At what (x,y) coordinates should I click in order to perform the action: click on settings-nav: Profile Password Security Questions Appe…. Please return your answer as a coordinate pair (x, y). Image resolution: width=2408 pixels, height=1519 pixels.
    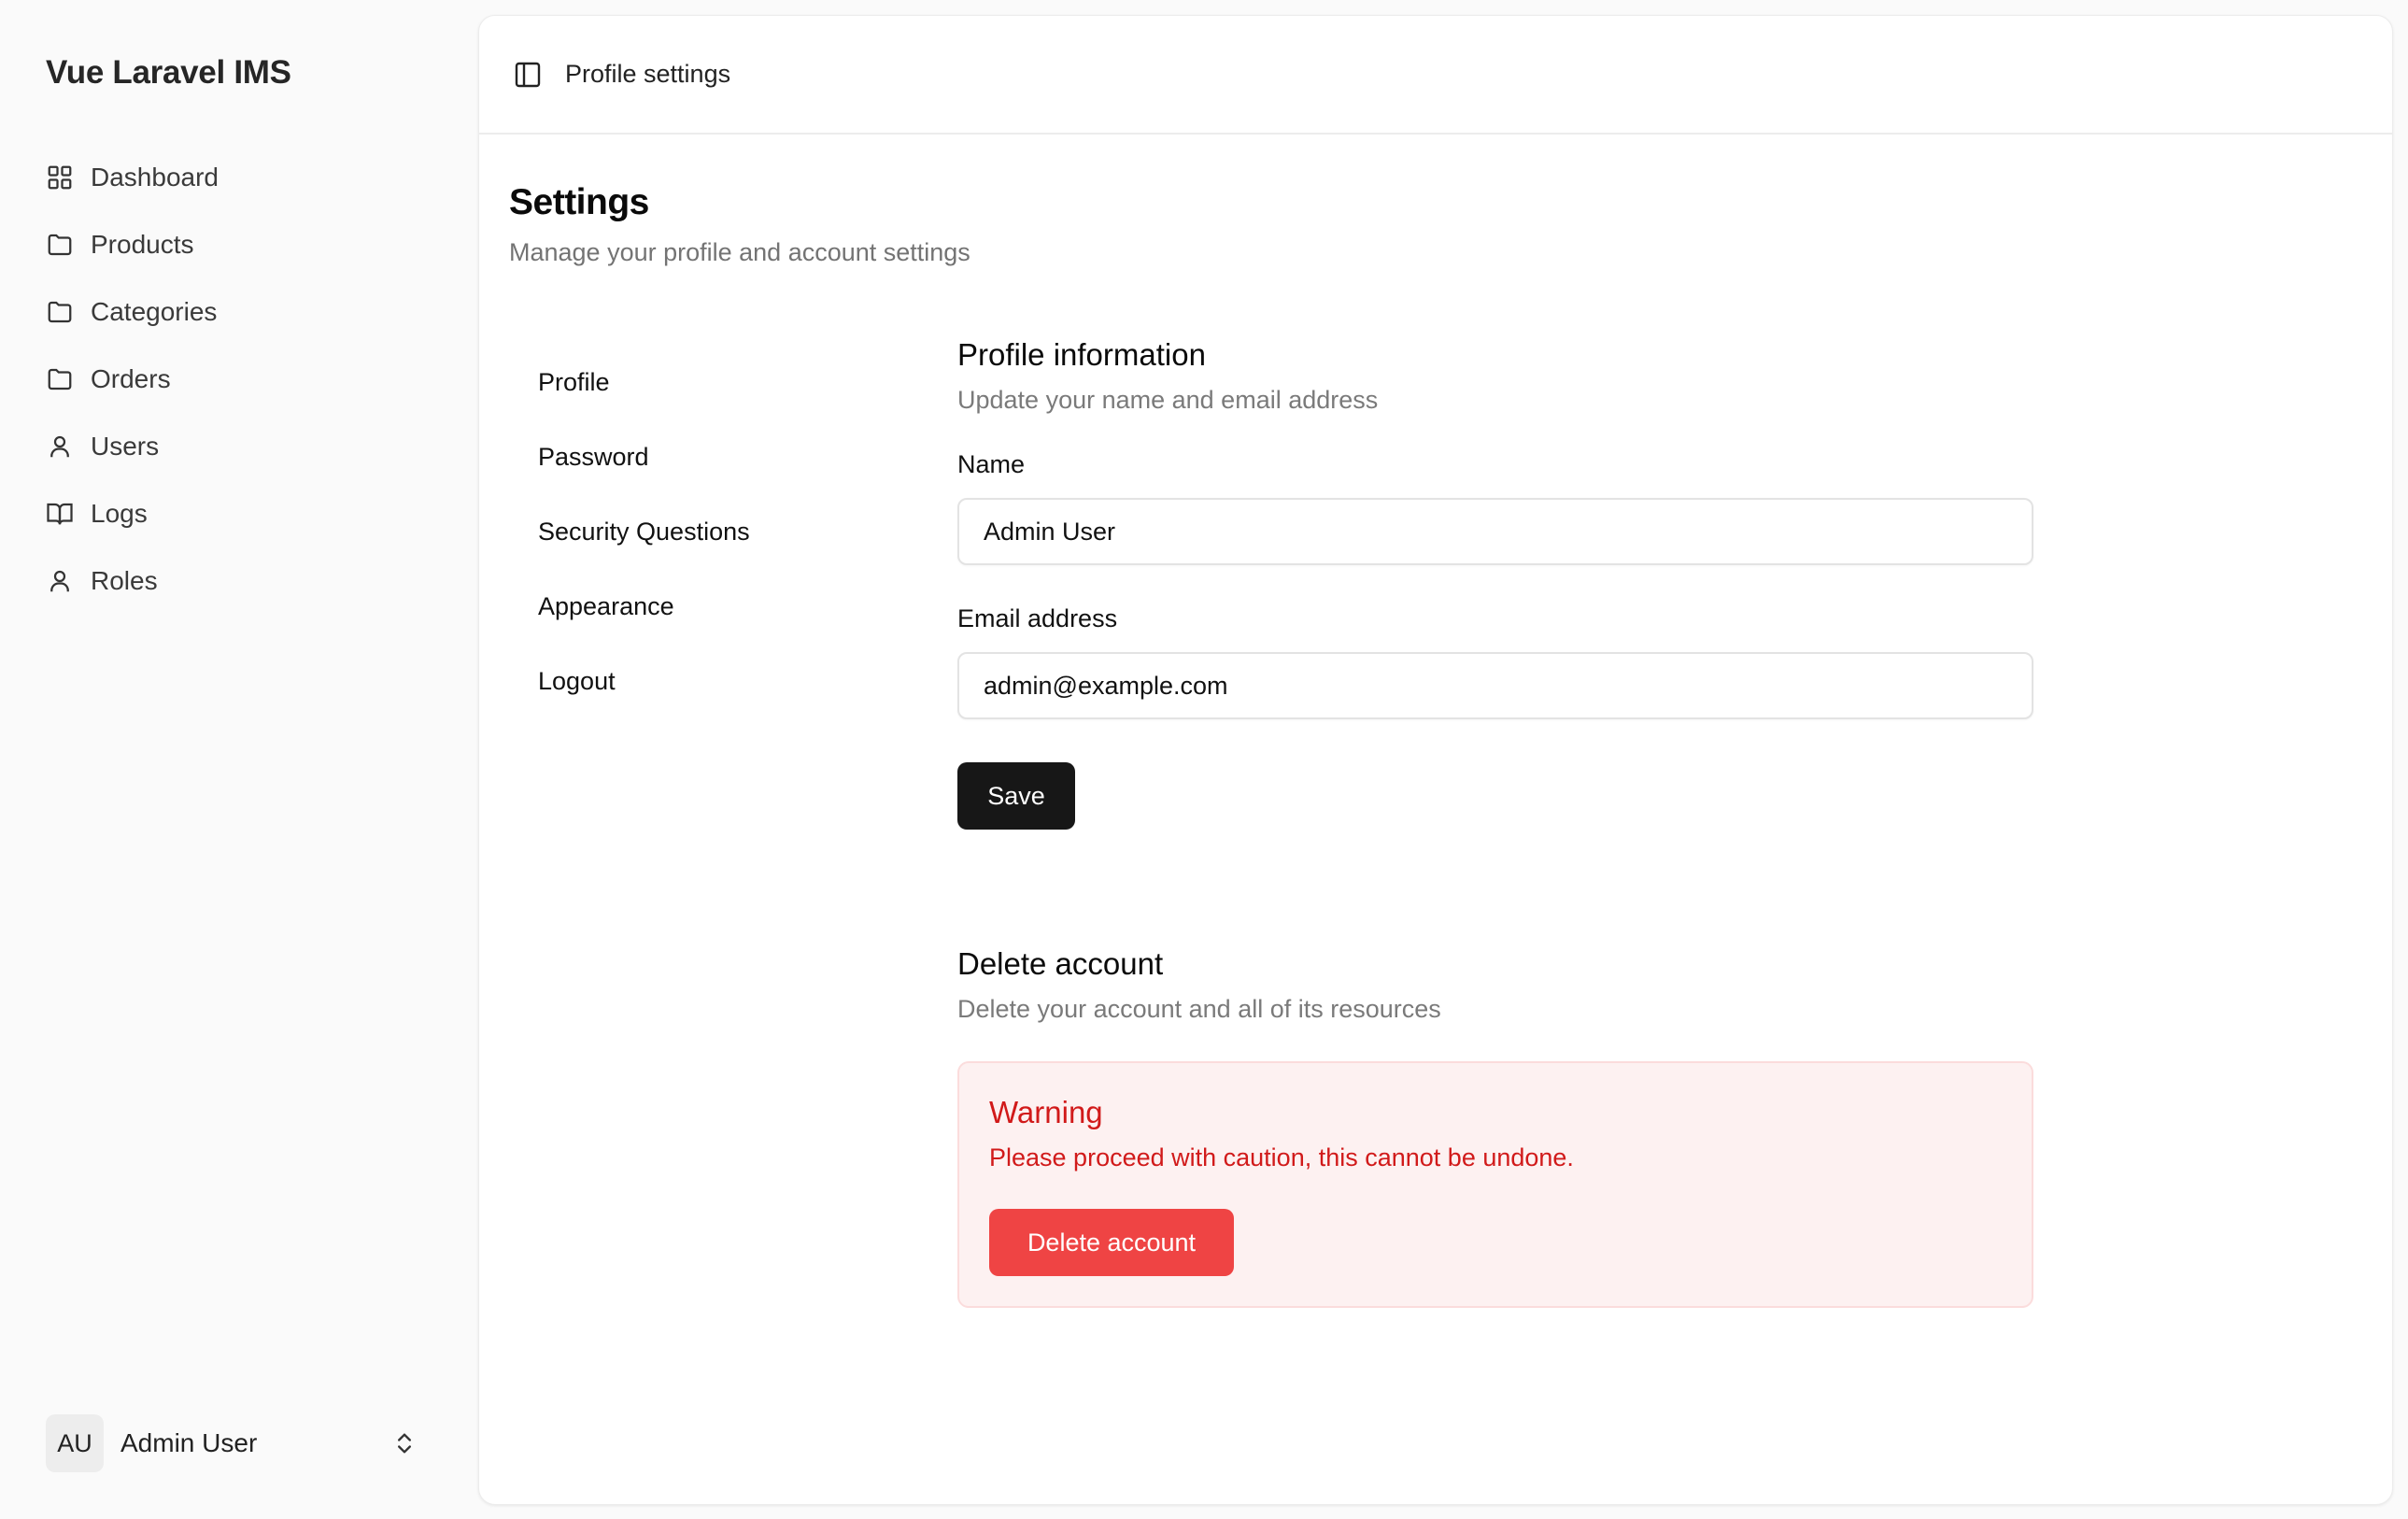
    Looking at the image, I should click on (715, 531).